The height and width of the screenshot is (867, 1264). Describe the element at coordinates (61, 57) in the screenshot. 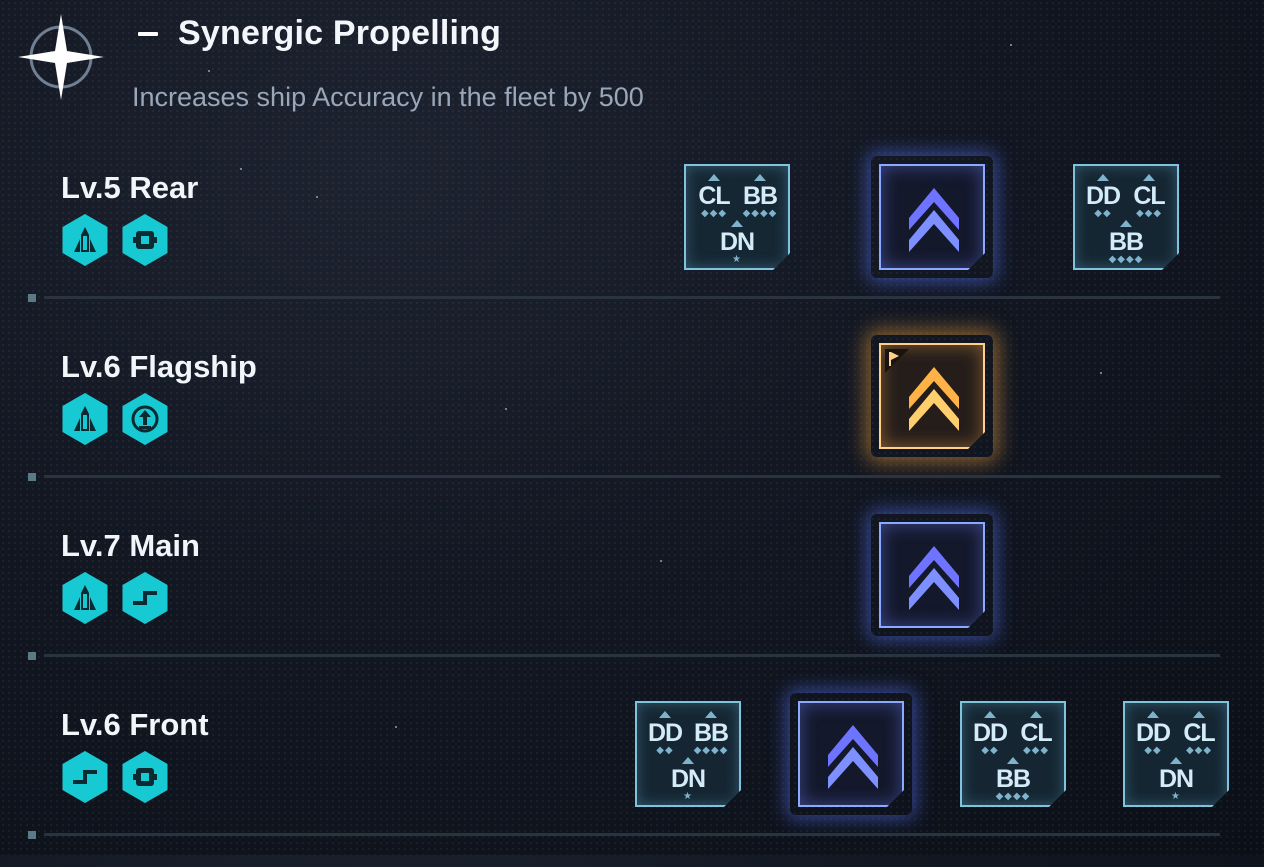

I see `compass-star-icon` at that location.